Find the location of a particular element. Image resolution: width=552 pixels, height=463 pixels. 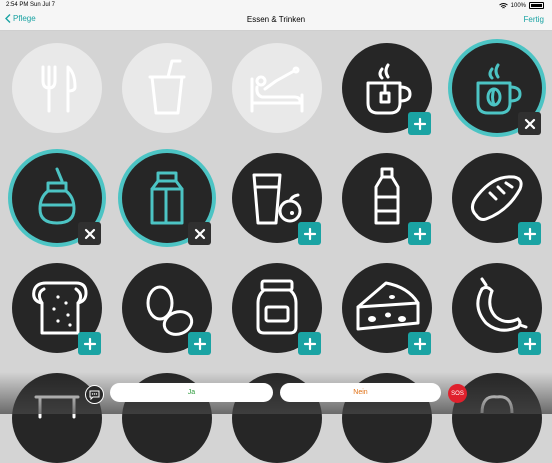

tile-bed-feeding is located at coordinates (277, 88).